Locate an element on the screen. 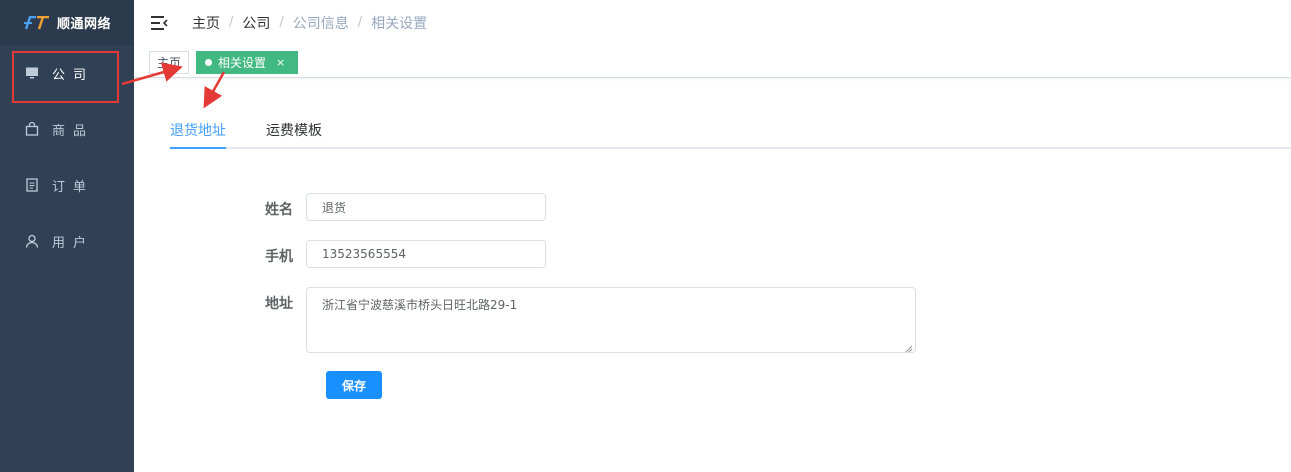 Image resolution: width=1291 pixels, height=472 pixels. address-value: 浙江省宁波慈溪市桥头日旺北路29-1 is located at coordinates (420, 305).